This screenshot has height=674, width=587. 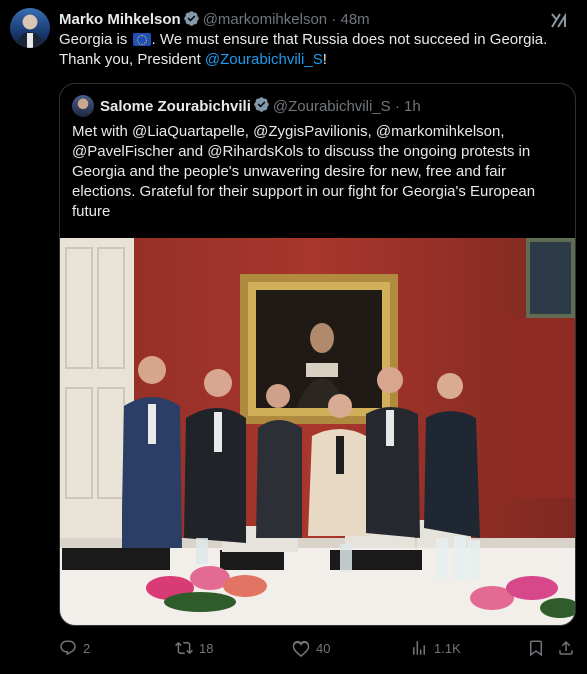 What do you see at coordinates (132, 59) in the screenshot?
I see `tweet-text-part3: Thank you, President` at bounding box center [132, 59].